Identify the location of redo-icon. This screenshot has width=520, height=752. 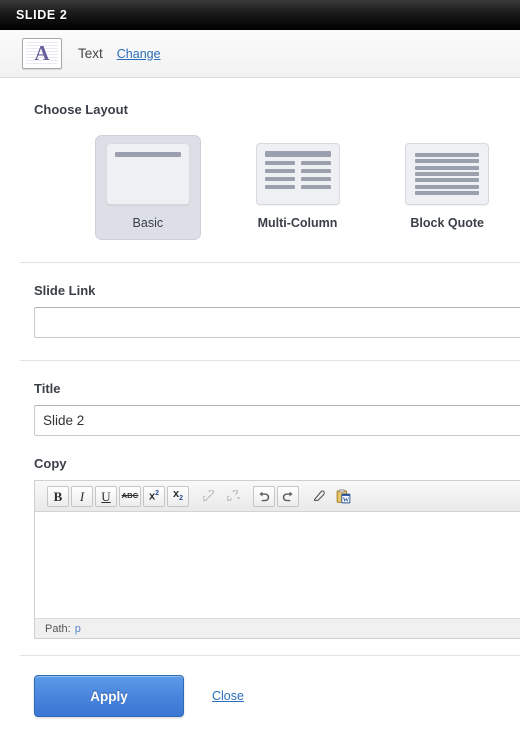
(288, 496).